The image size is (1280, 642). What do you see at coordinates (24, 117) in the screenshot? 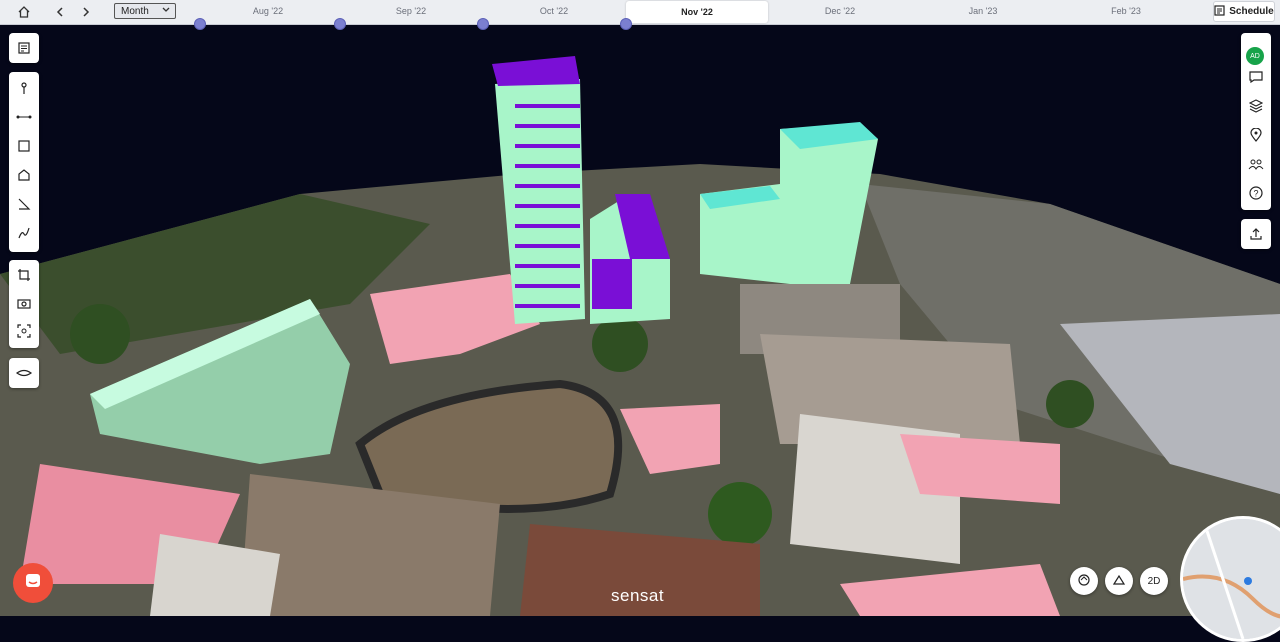
I see `measure-line-icon` at bounding box center [24, 117].